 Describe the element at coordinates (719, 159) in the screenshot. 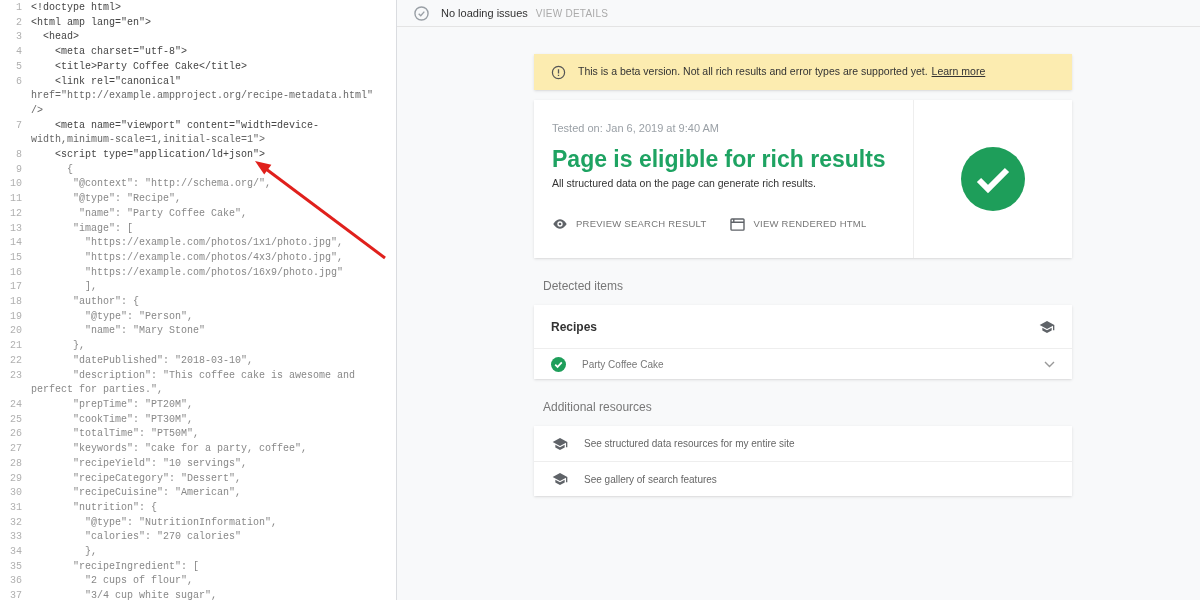

I see `result-heading: Page is eligible for rich results` at that location.